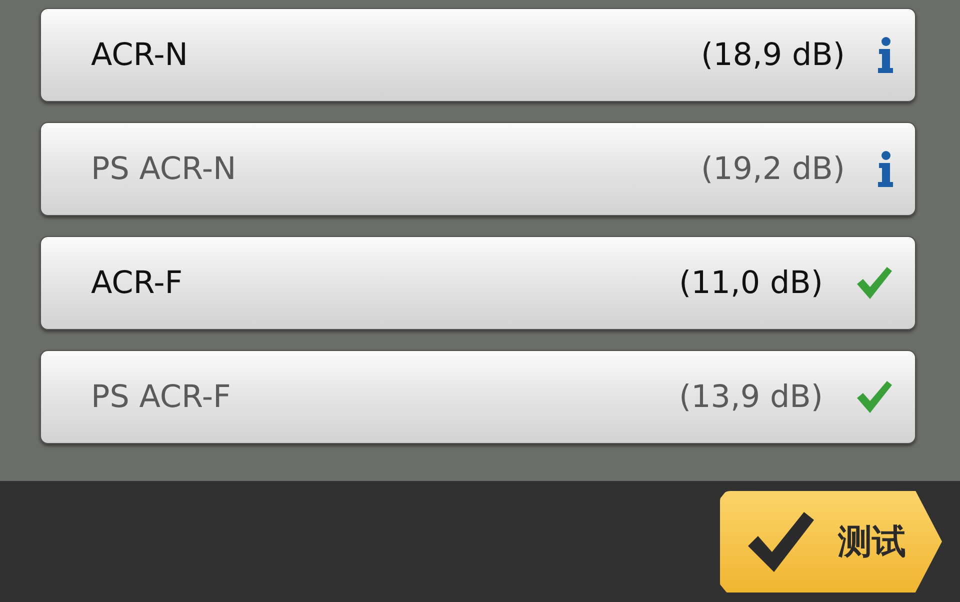 The width and height of the screenshot is (960, 602). What do you see at coordinates (478, 283) in the screenshot?
I see `result-row: ACR-F (11,0 dB)` at bounding box center [478, 283].